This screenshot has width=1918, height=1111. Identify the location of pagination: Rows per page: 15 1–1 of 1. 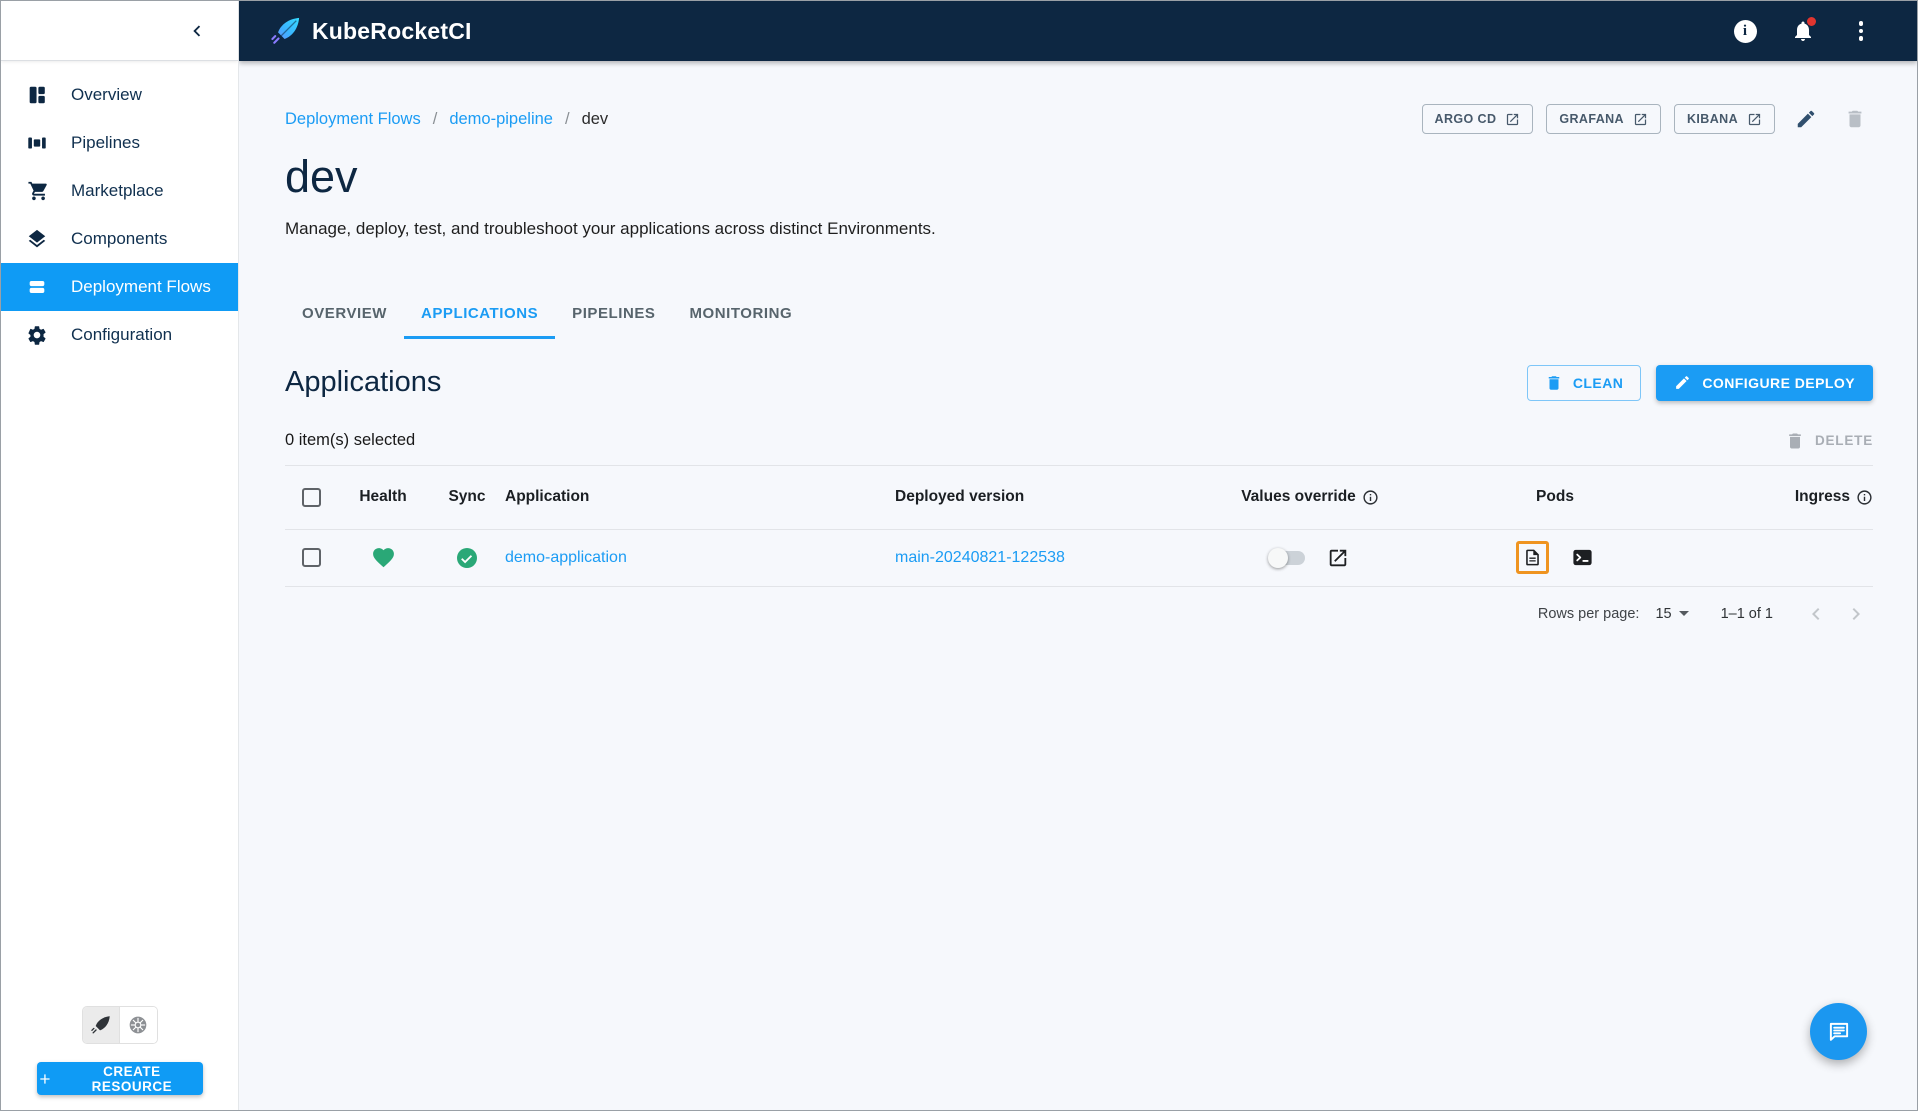
(1079, 614).